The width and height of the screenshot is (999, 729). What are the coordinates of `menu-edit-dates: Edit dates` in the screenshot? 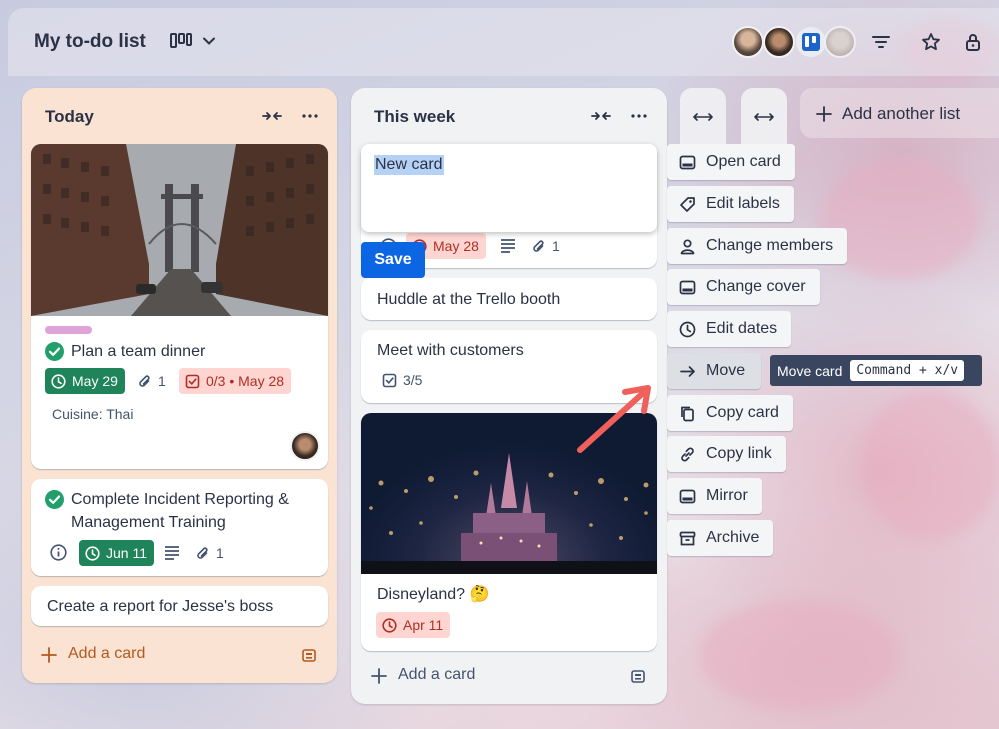 It's located at (729, 329).